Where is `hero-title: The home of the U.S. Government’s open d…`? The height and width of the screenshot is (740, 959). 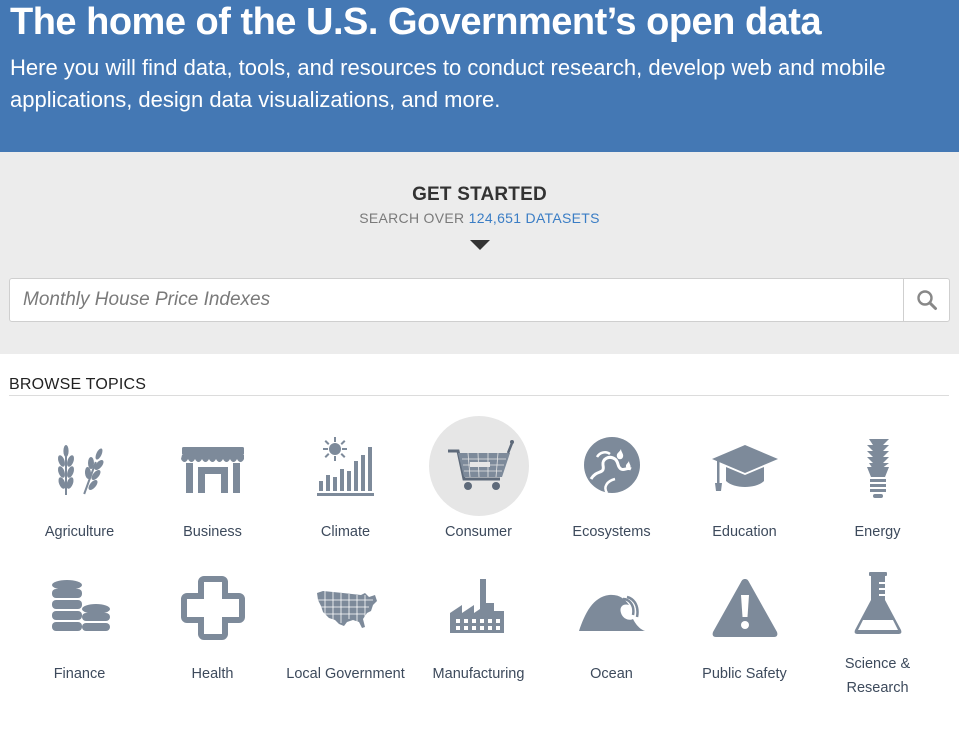
hero-title: The home of the U.S. Government’s open d… is located at coordinates (416, 22).